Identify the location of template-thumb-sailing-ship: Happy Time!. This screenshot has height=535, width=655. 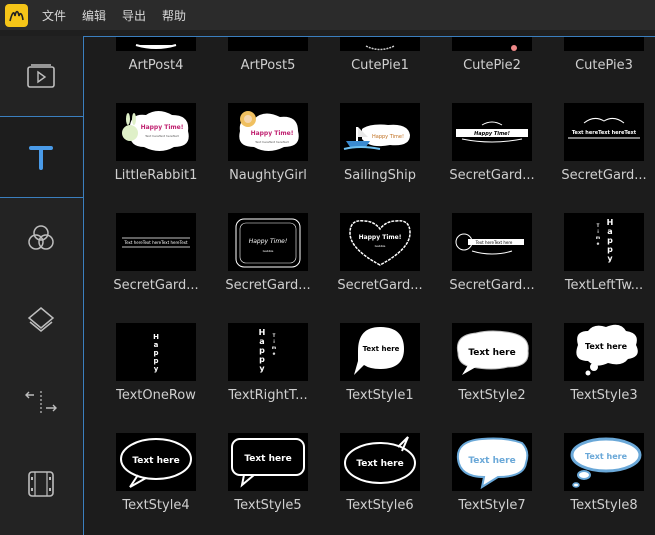
(380, 132).